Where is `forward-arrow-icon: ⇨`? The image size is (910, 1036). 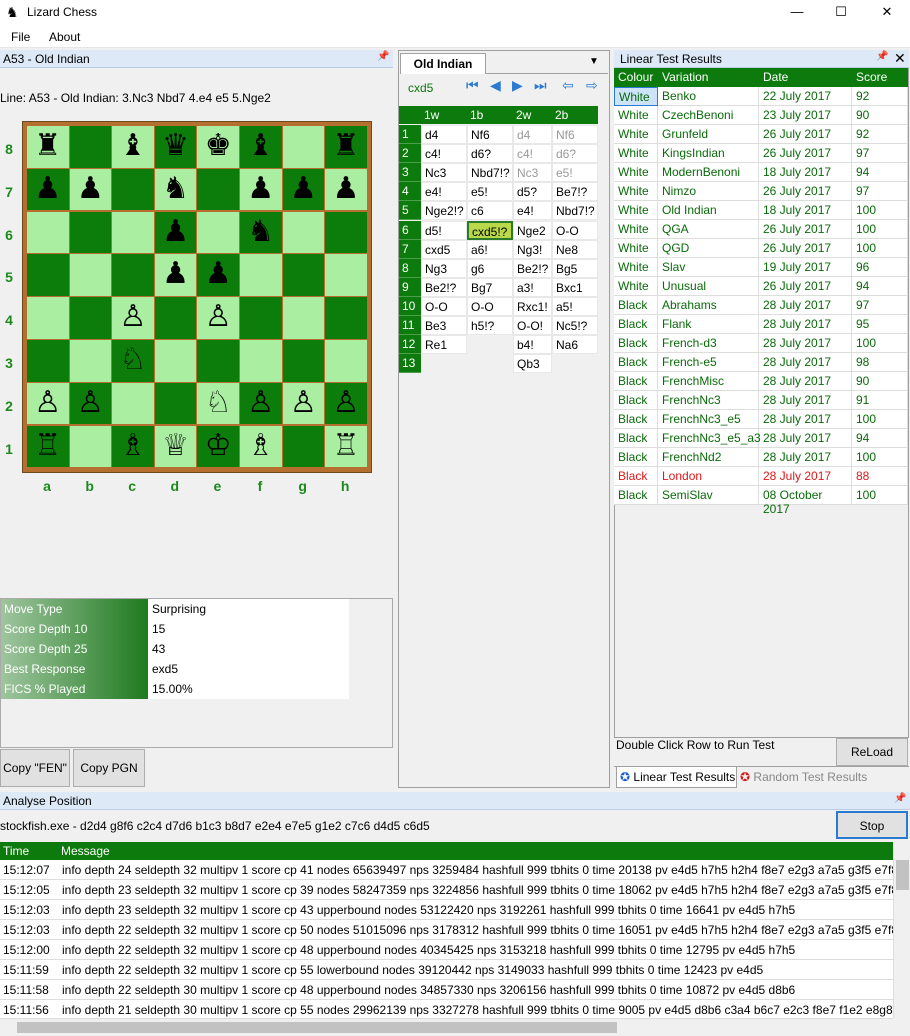 forward-arrow-icon: ⇨ is located at coordinates (592, 85).